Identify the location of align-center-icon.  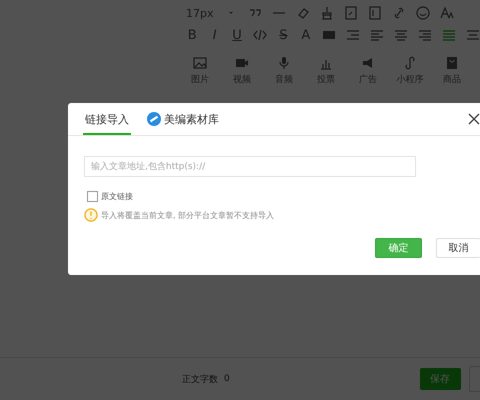
(401, 35).